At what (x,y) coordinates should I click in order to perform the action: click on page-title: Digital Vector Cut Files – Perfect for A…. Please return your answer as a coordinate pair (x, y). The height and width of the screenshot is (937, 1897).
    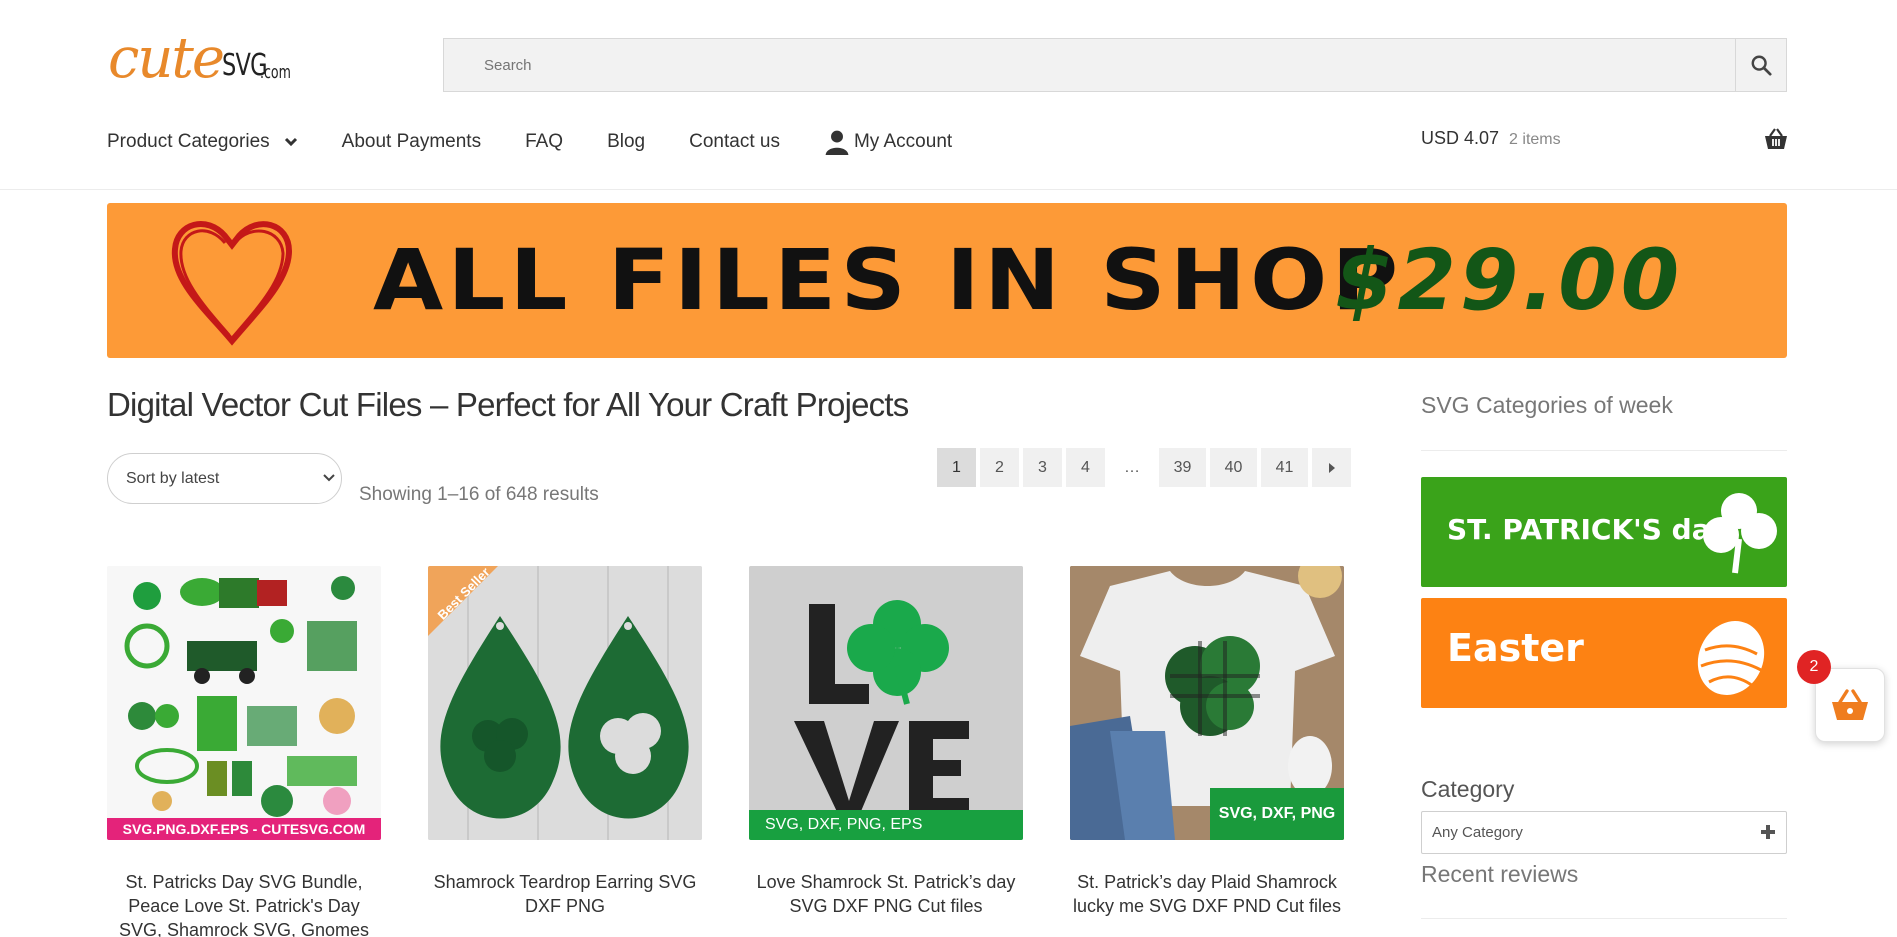
    Looking at the image, I should click on (508, 404).